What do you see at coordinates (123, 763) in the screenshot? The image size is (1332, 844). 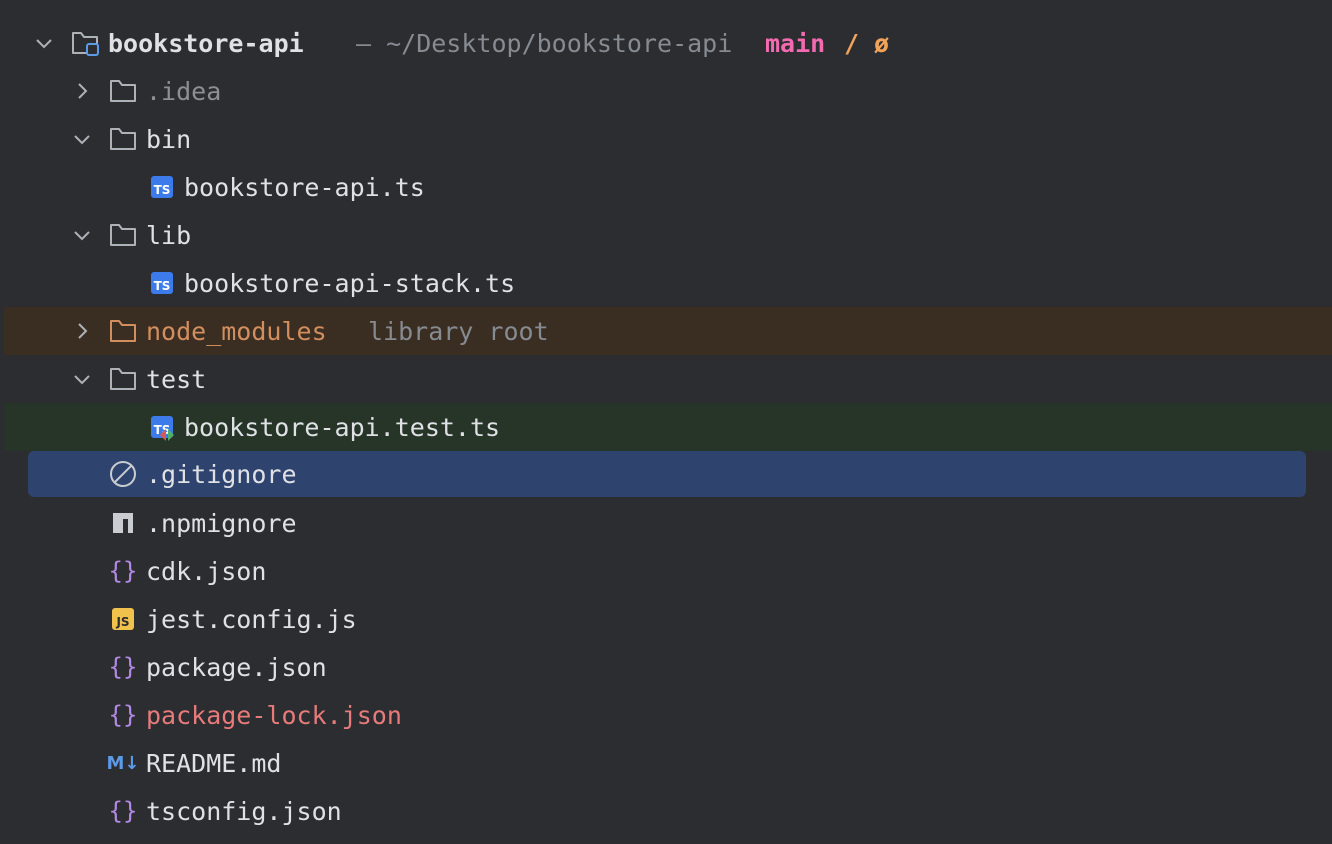 I see `markdown-file-icon: M↓` at bounding box center [123, 763].